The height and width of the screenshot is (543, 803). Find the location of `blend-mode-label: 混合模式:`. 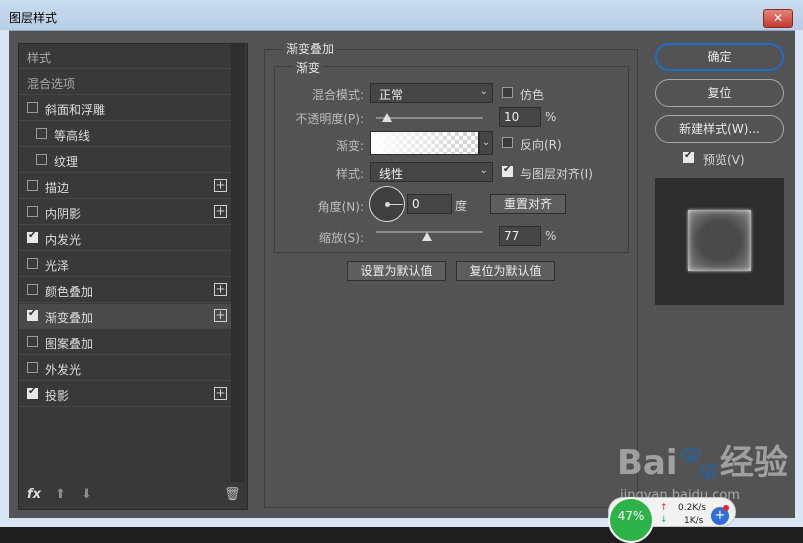

blend-mode-label: 混合模式: is located at coordinates (337, 95).